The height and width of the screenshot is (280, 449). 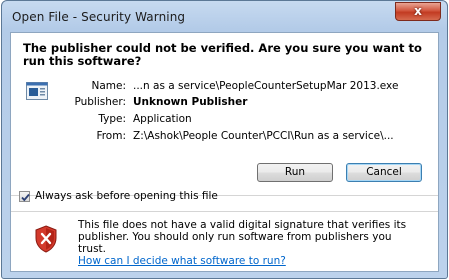 I want to click on help-link: How can I decide what software to run?, so click(x=182, y=261).